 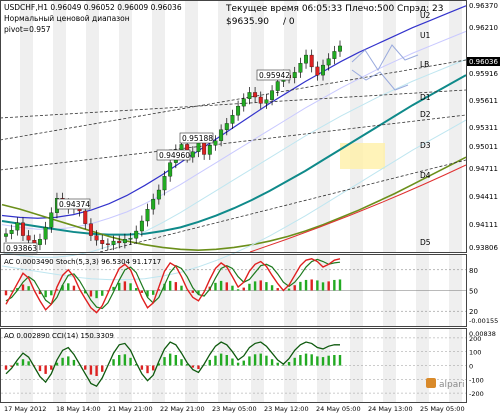 I want to click on annotation-label: 0.95942, so click(x=274, y=75).